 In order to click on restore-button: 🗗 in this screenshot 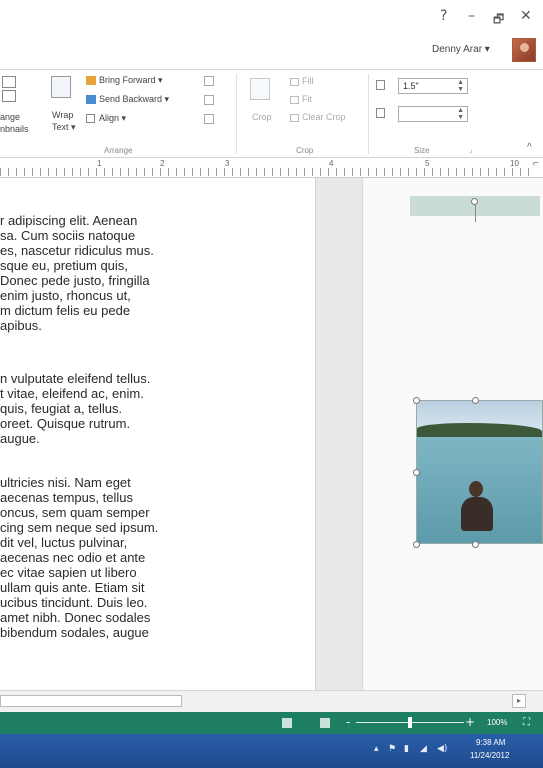, I will do `click(498, 20)`.